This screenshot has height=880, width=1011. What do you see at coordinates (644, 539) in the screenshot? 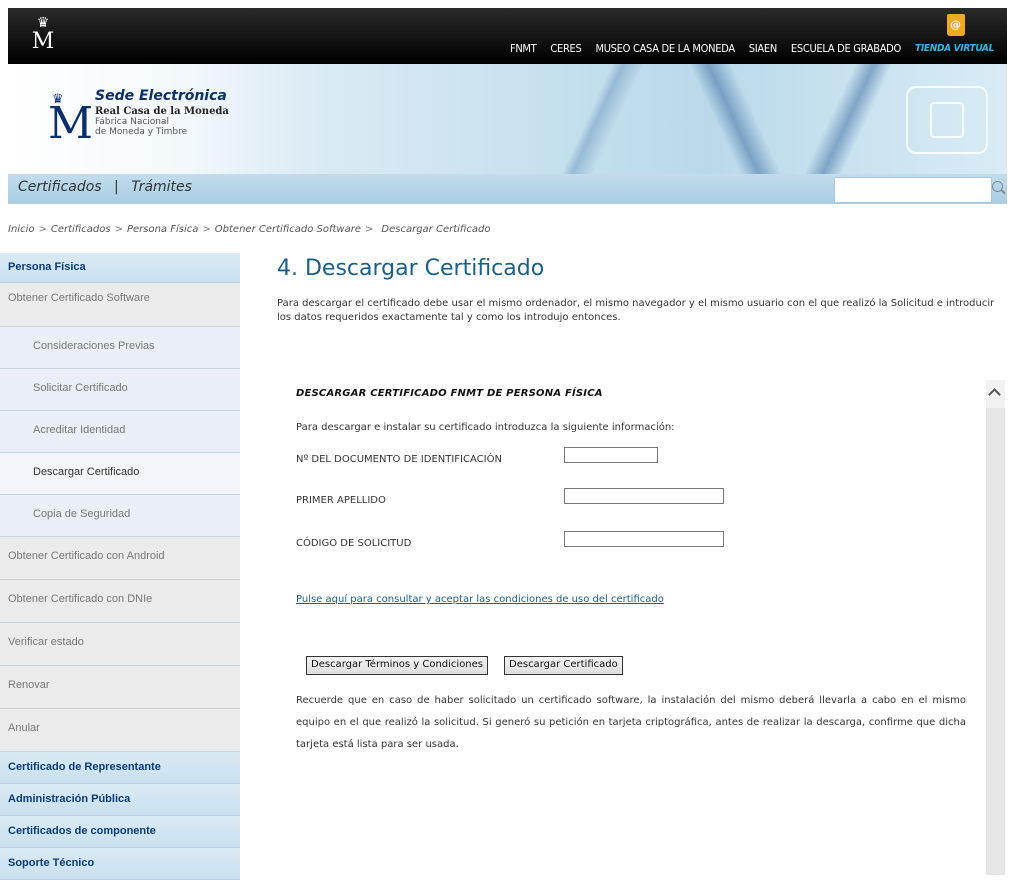
I see `codigo-solicitud-field` at bounding box center [644, 539].